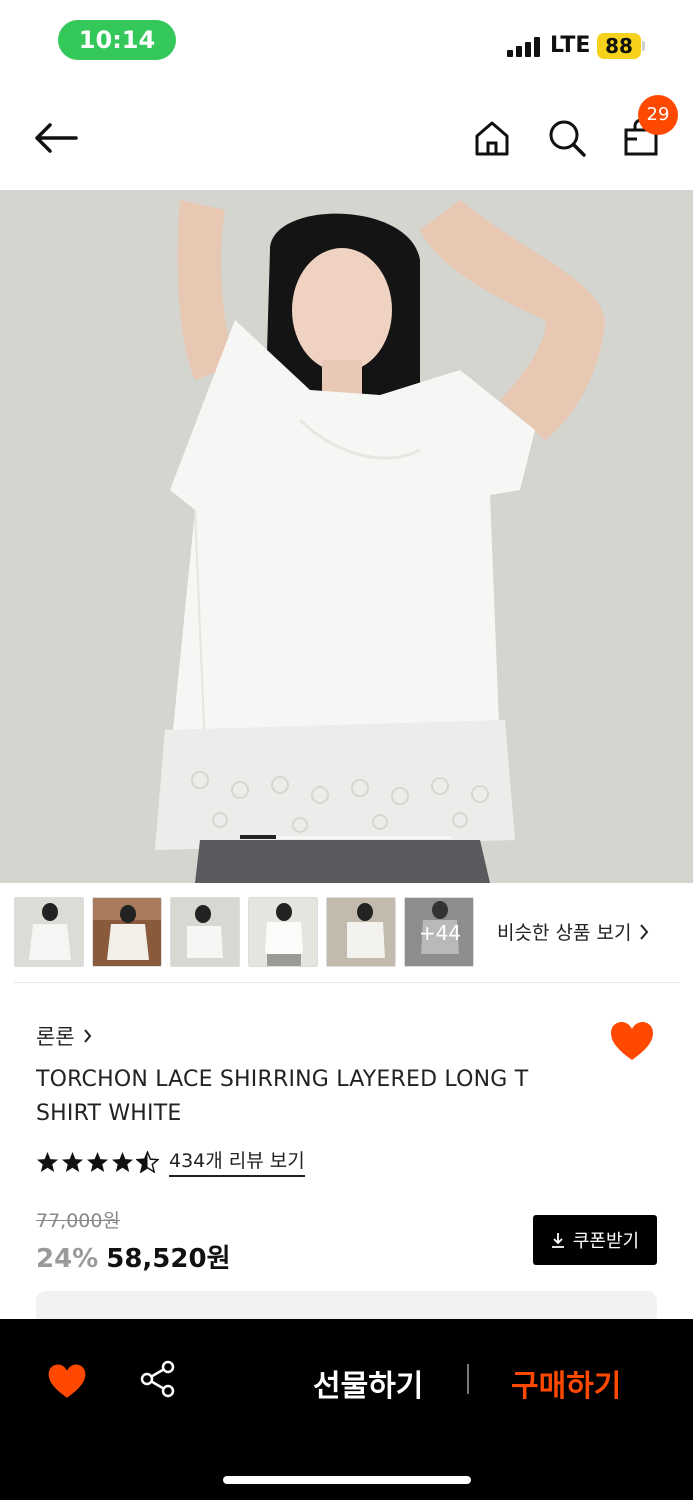 The image size is (693, 1500). I want to click on thumbnail-strip: +44, so click(244, 933).